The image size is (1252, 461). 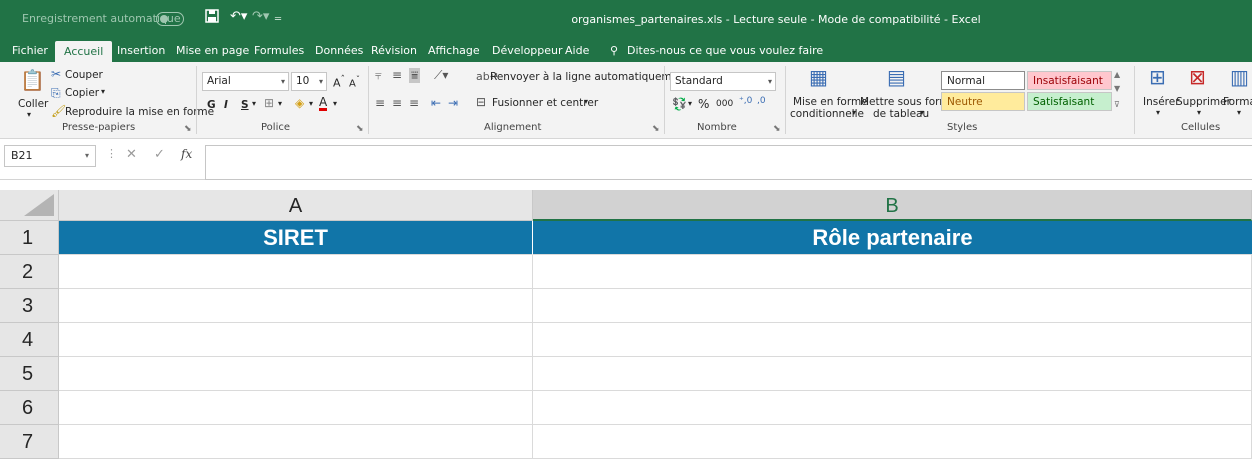 What do you see at coordinates (141, 50) in the screenshot?
I see `tab-insertion: Insertion` at bounding box center [141, 50].